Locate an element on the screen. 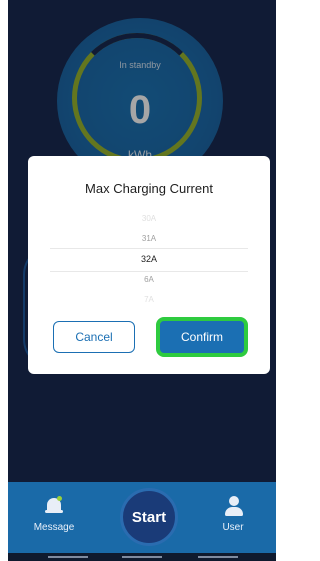 Image resolution: width=320 pixels, height=561 pixels. nav-recents-indicator is located at coordinates (218, 557).